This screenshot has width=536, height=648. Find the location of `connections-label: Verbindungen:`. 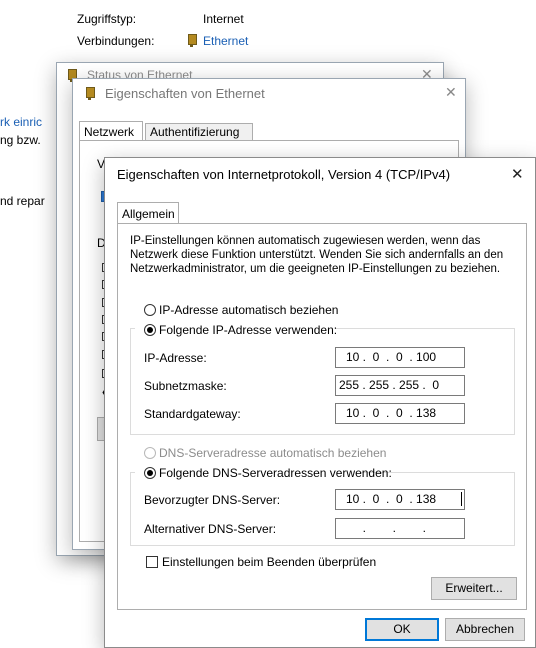

connections-label: Verbindungen: is located at coordinates (116, 41).